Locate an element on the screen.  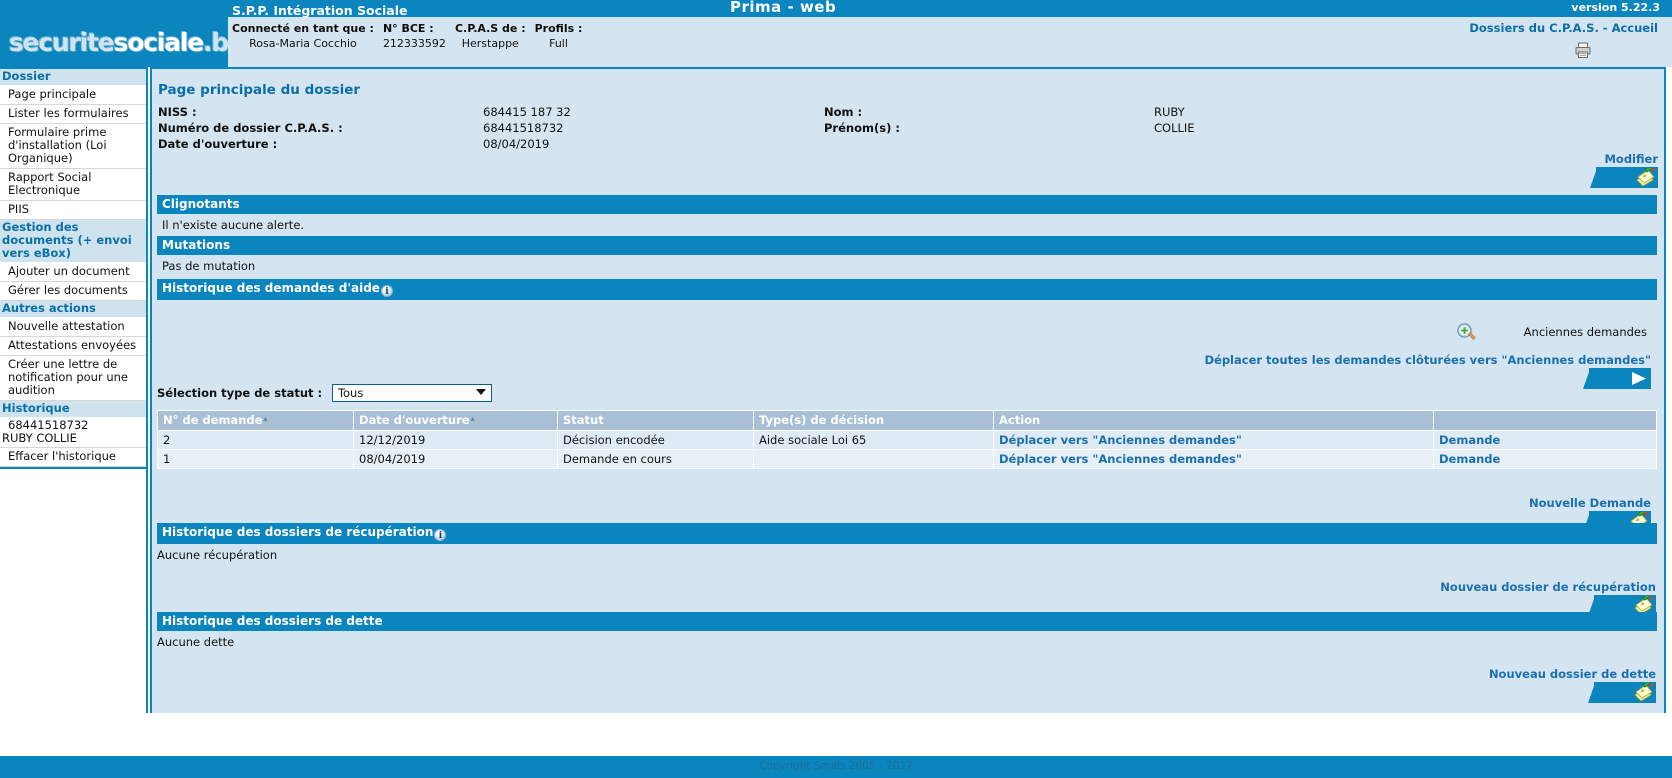
modifier-button is located at coordinates (1624, 175).